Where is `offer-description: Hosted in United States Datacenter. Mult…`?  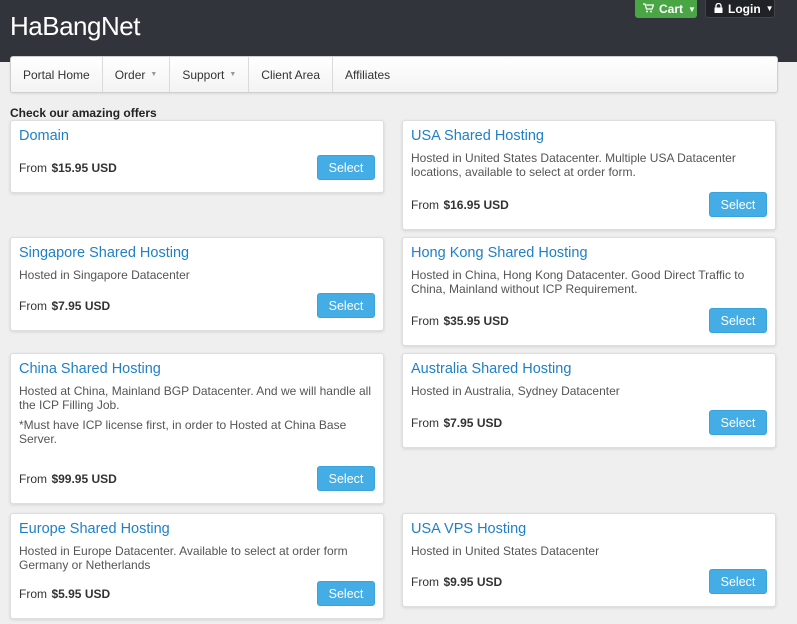 offer-description: Hosted in United States Datacenter. Mult… is located at coordinates (573, 165).